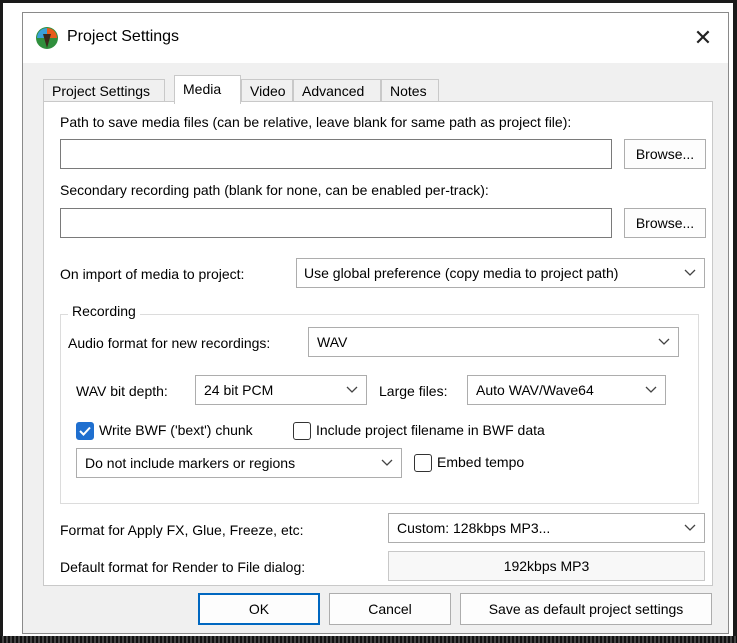 The width and height of the screenshot is (737, 643). I want to click on audio-format-label: Audio format for new recordings:, so click(169, 343).